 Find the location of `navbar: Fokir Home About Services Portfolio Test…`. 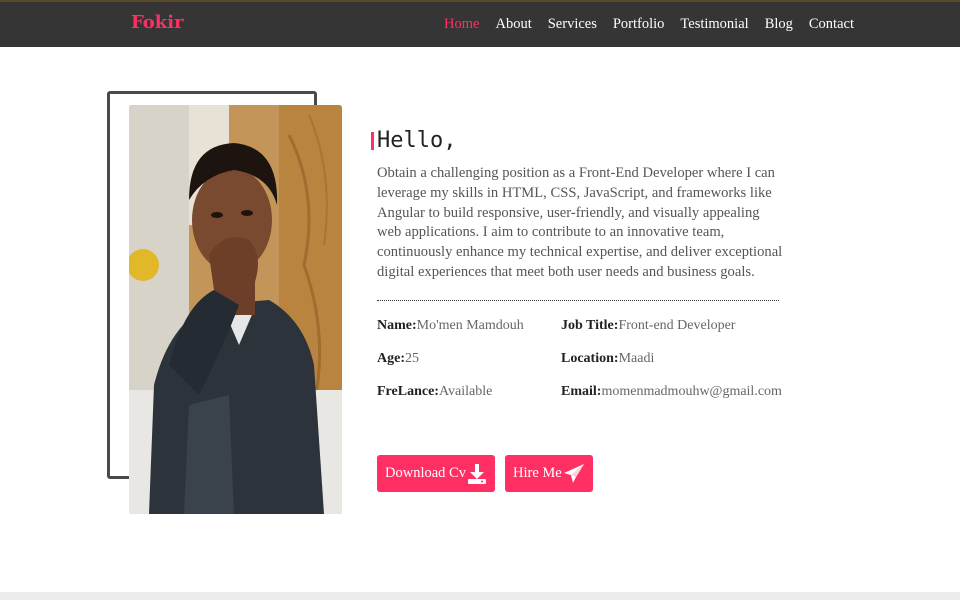

navbar: Fokir Home About Services Portfolio Test… is located at coordinates (480, 23).